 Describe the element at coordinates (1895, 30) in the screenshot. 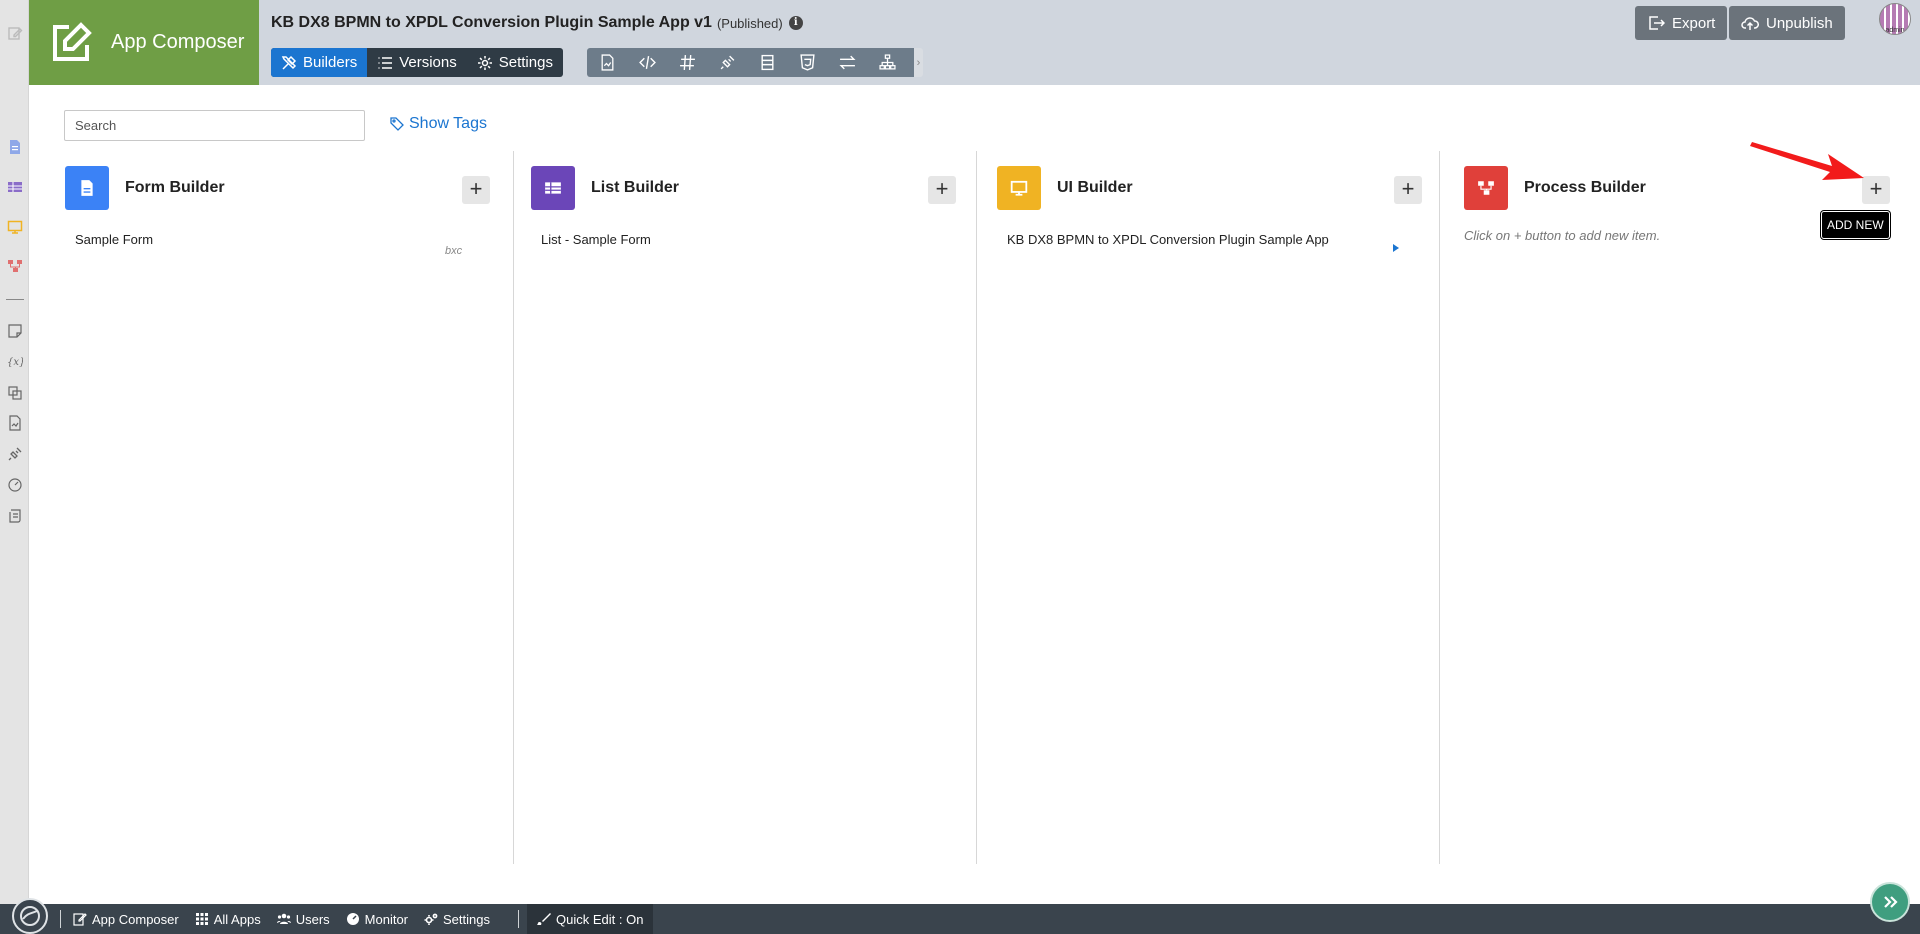

I see `avatar-label: admin` at that location.